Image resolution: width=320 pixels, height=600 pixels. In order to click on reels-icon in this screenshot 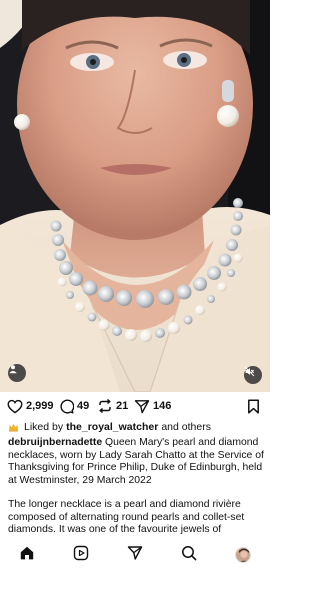, I will do `click(81, 555)`.